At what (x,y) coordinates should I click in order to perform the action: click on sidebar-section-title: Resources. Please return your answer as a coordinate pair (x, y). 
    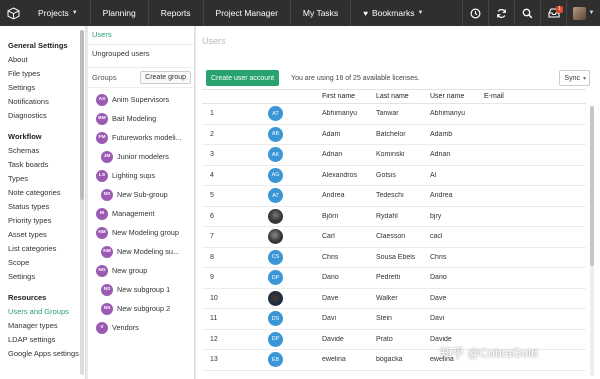
    Looking at the image, I should click on (27, 297).